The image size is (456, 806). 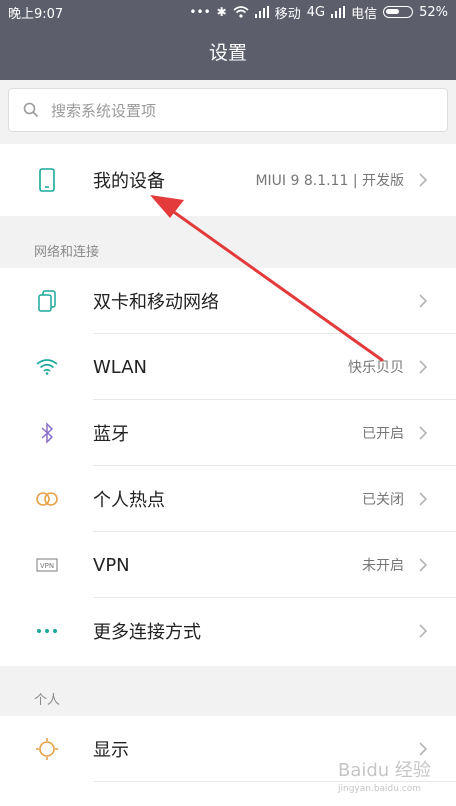 I want to click on network-item-label: 蓝牙, so click(x=111, y=434).